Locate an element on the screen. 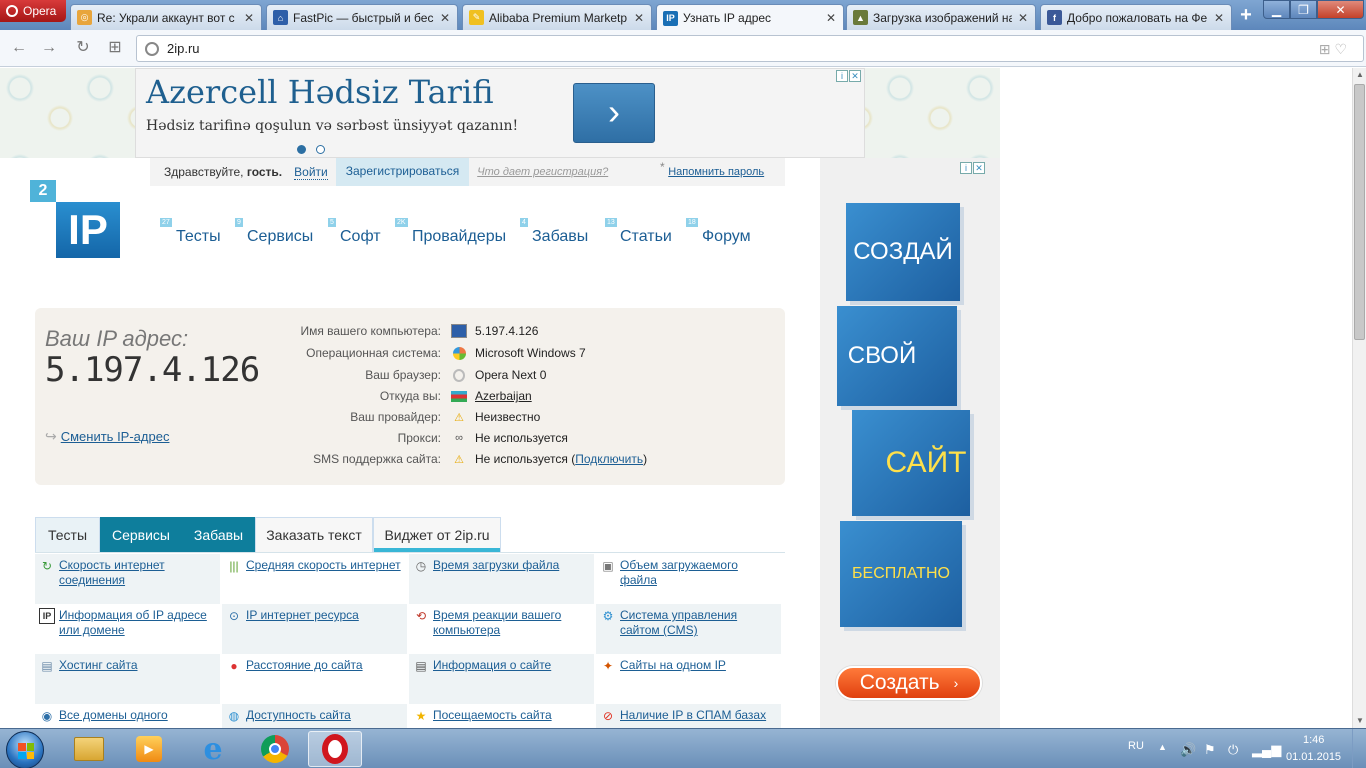 Image resolution: width=1366 pixels, height=768 pixels. tab-favicon-icon: ✎ is located at coordinates (476, 17).